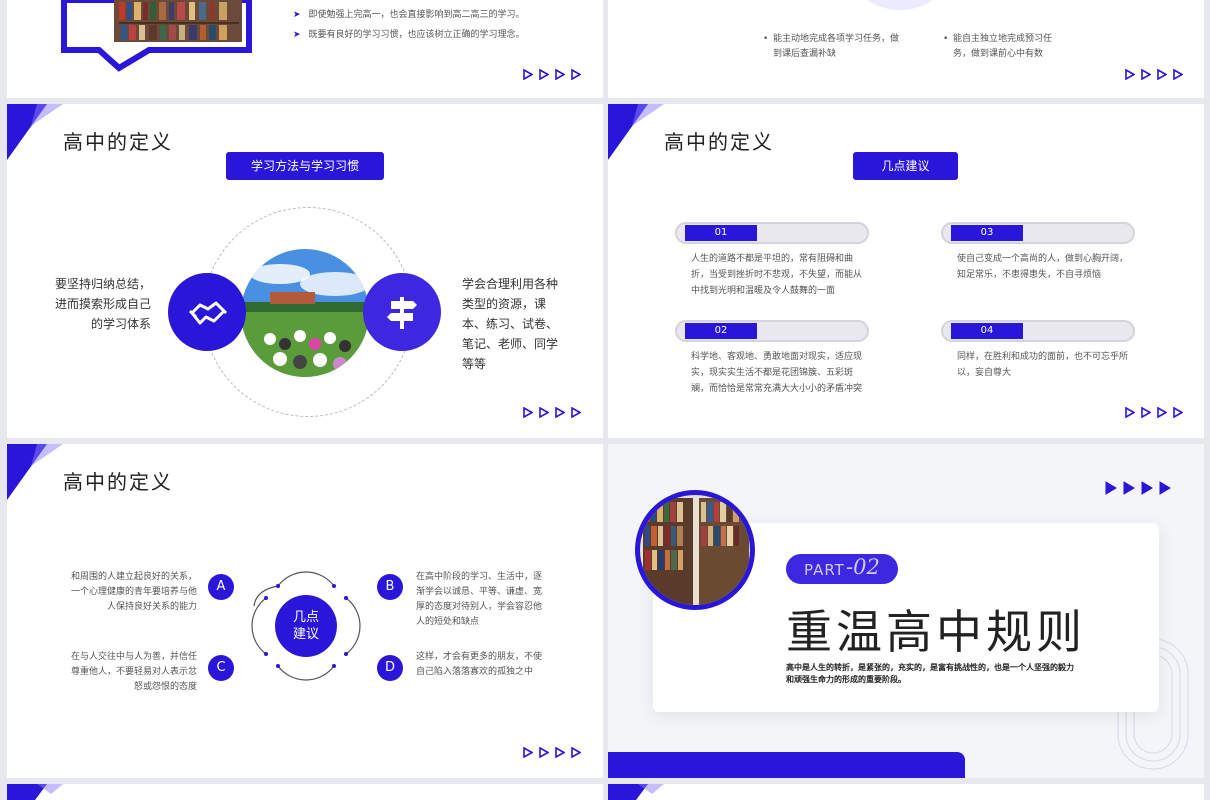  I want to click on part-badge: PART -02, so click(842, 569).